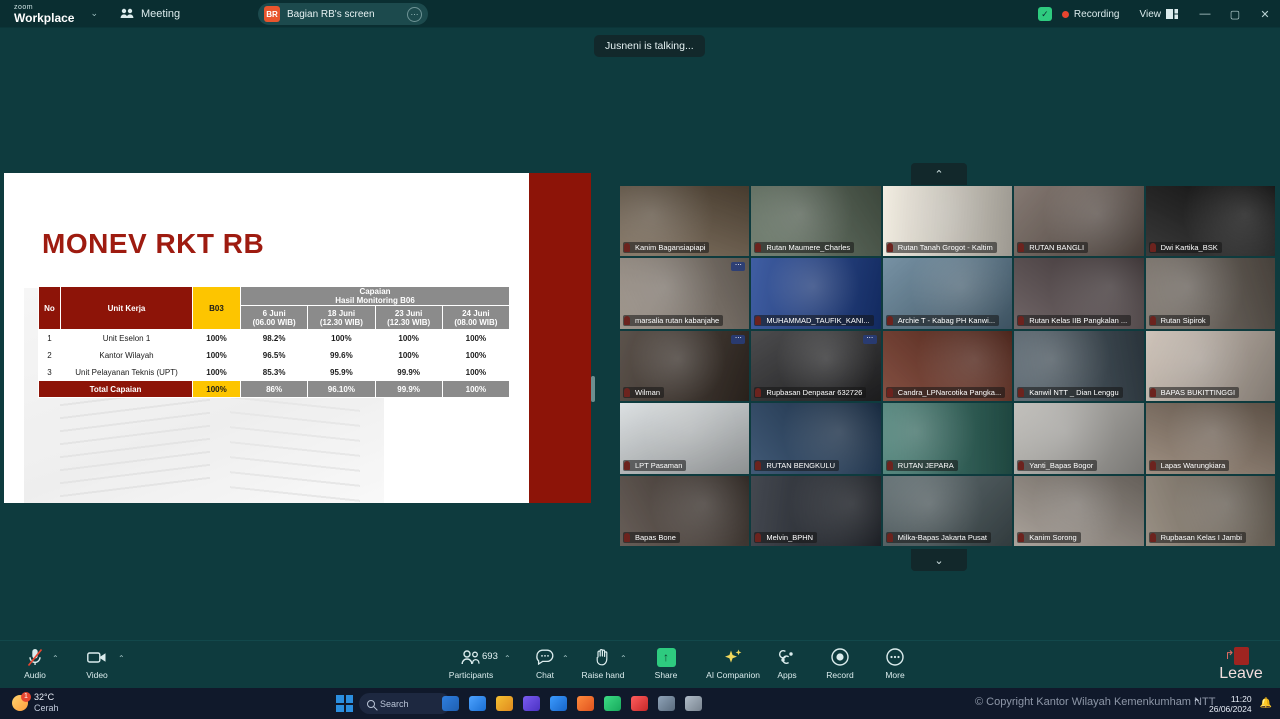 The height and width of the screenshot is (719, 1280). Describe the element at coordinates (1044, 14) in the screenshot. I see `security-shield-icon` at that location.